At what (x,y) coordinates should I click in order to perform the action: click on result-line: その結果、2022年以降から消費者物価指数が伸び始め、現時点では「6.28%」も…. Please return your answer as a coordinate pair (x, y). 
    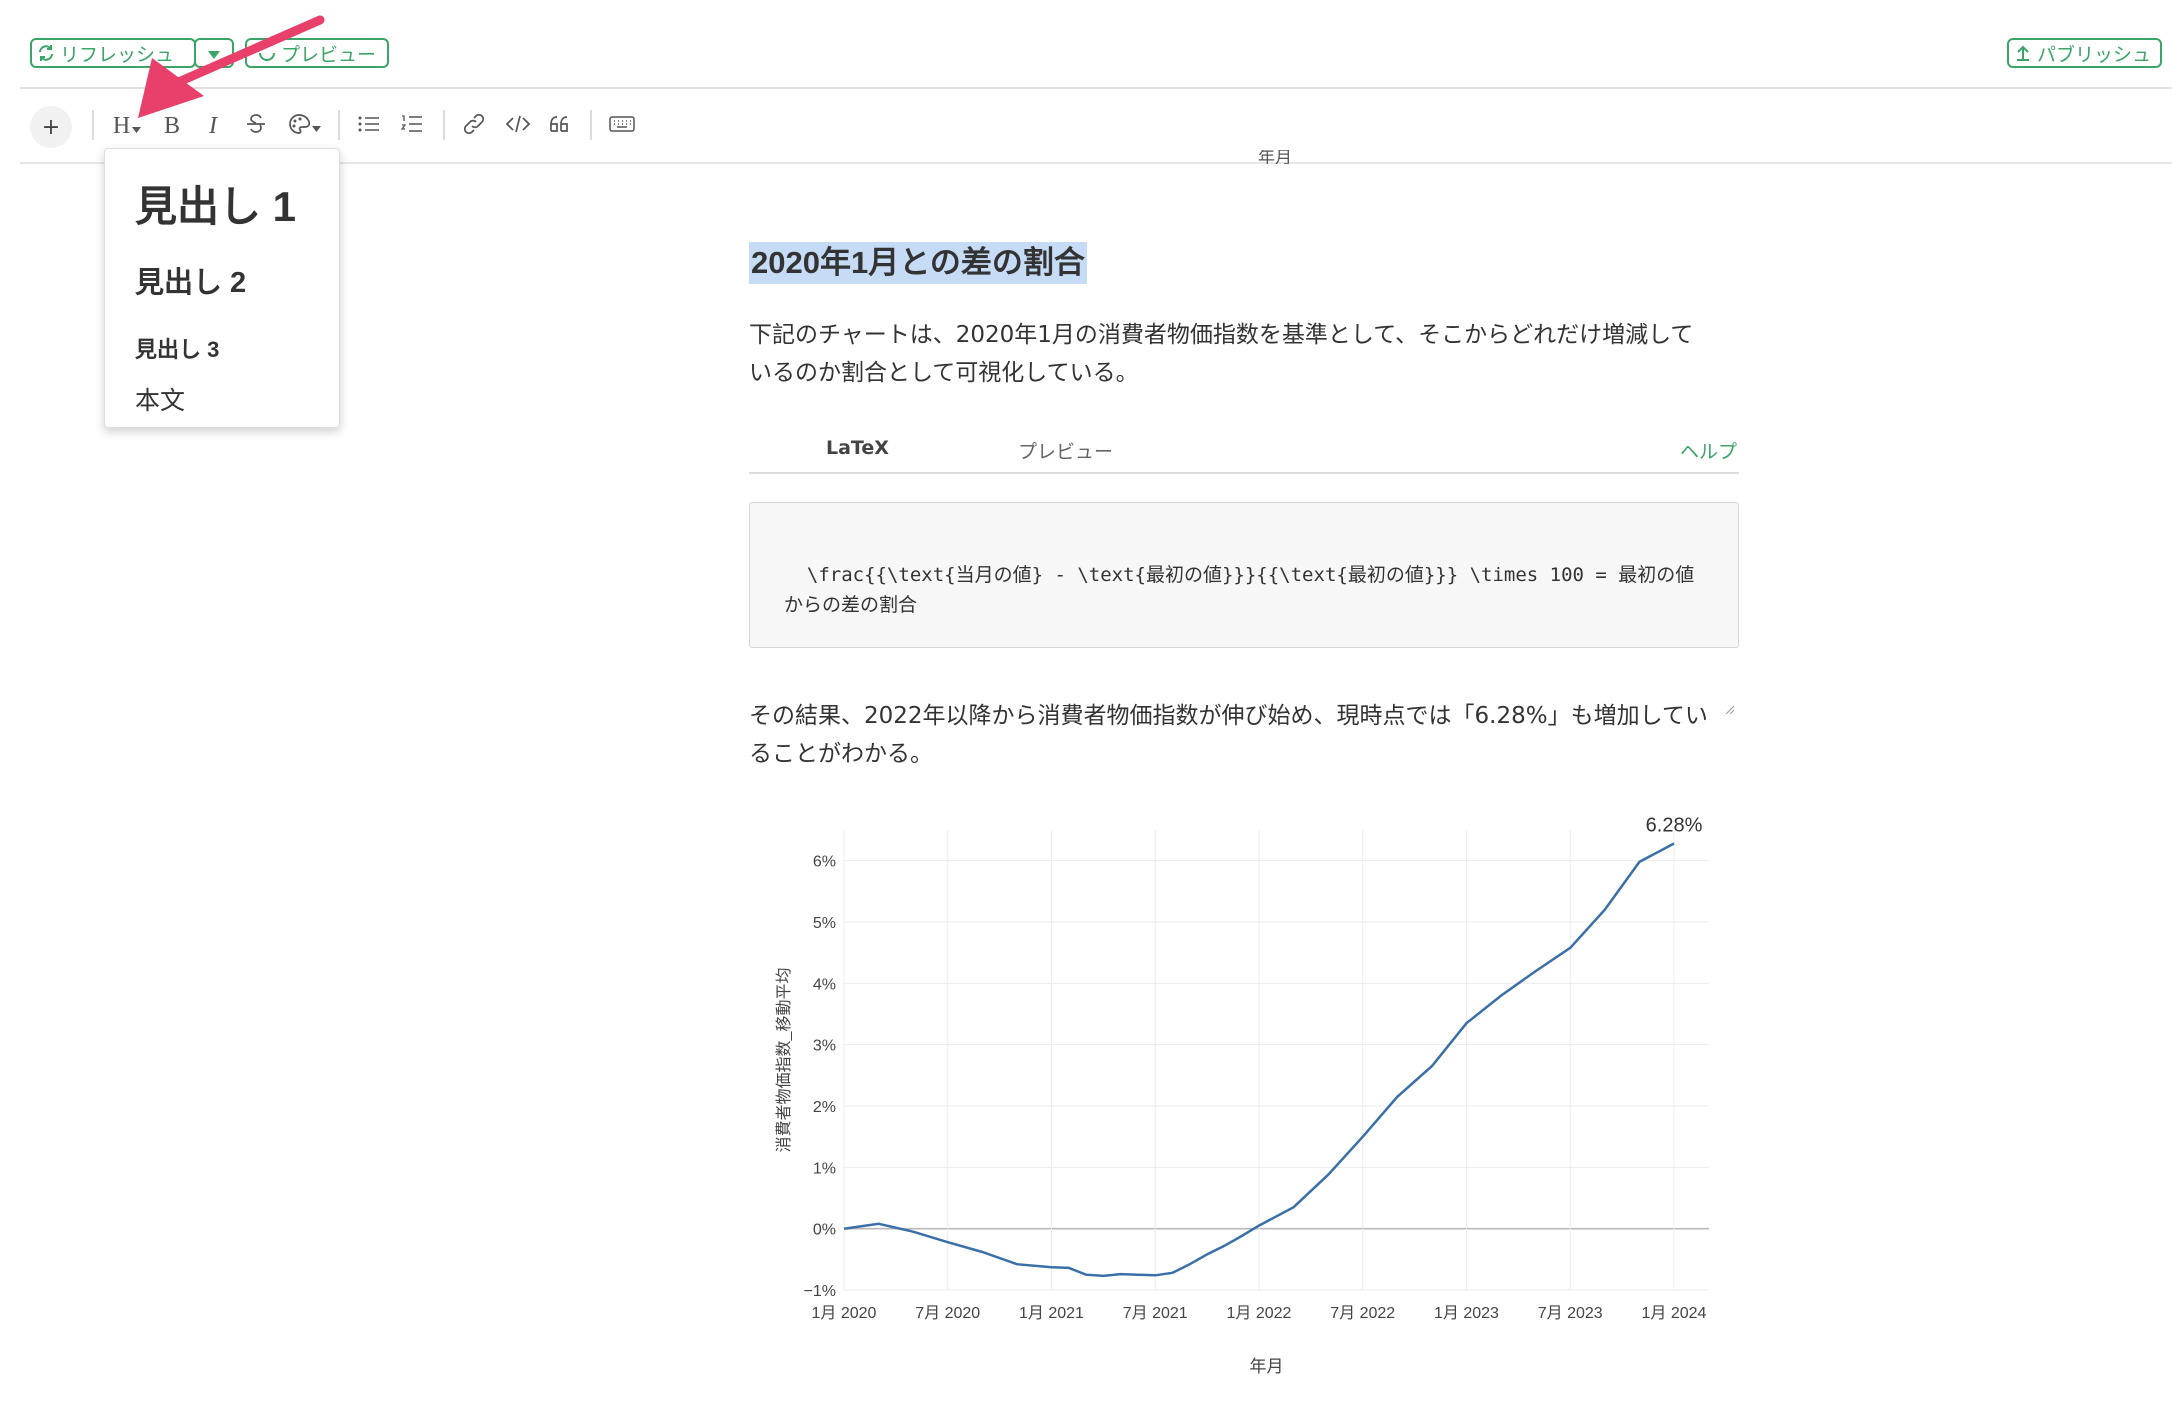
    Looking at the image, I should click on (1228, 716).